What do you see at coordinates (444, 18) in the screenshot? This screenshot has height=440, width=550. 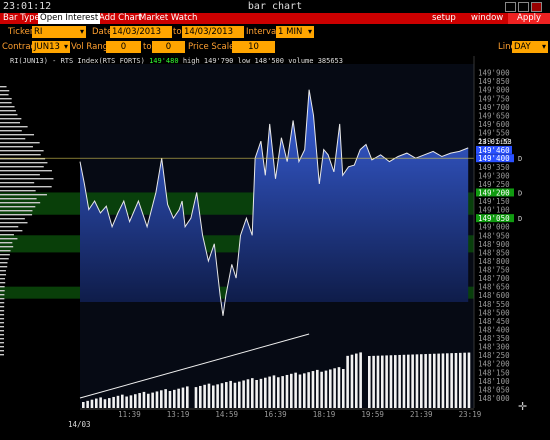 I see `menu-setup: setup` at bounding box center [444, 18].